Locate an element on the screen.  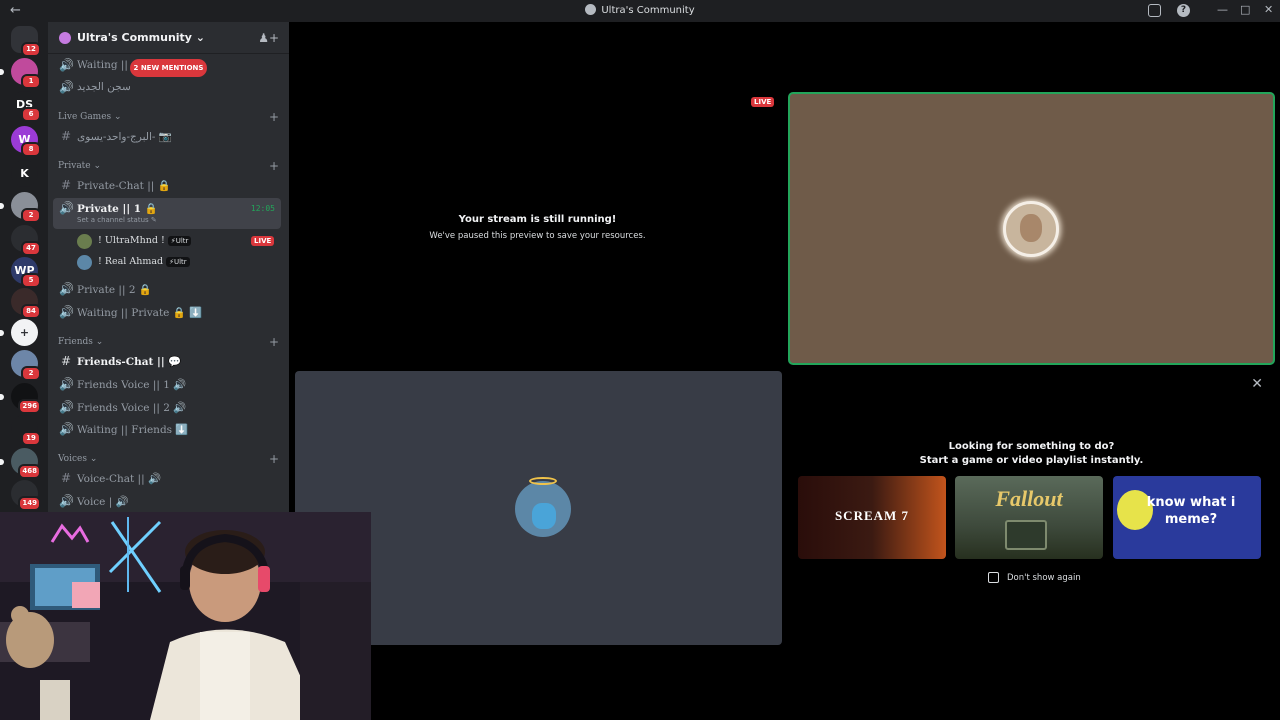
channel-voice: 🔊 Voice | 🔊 is located at coordinates (167, 501).